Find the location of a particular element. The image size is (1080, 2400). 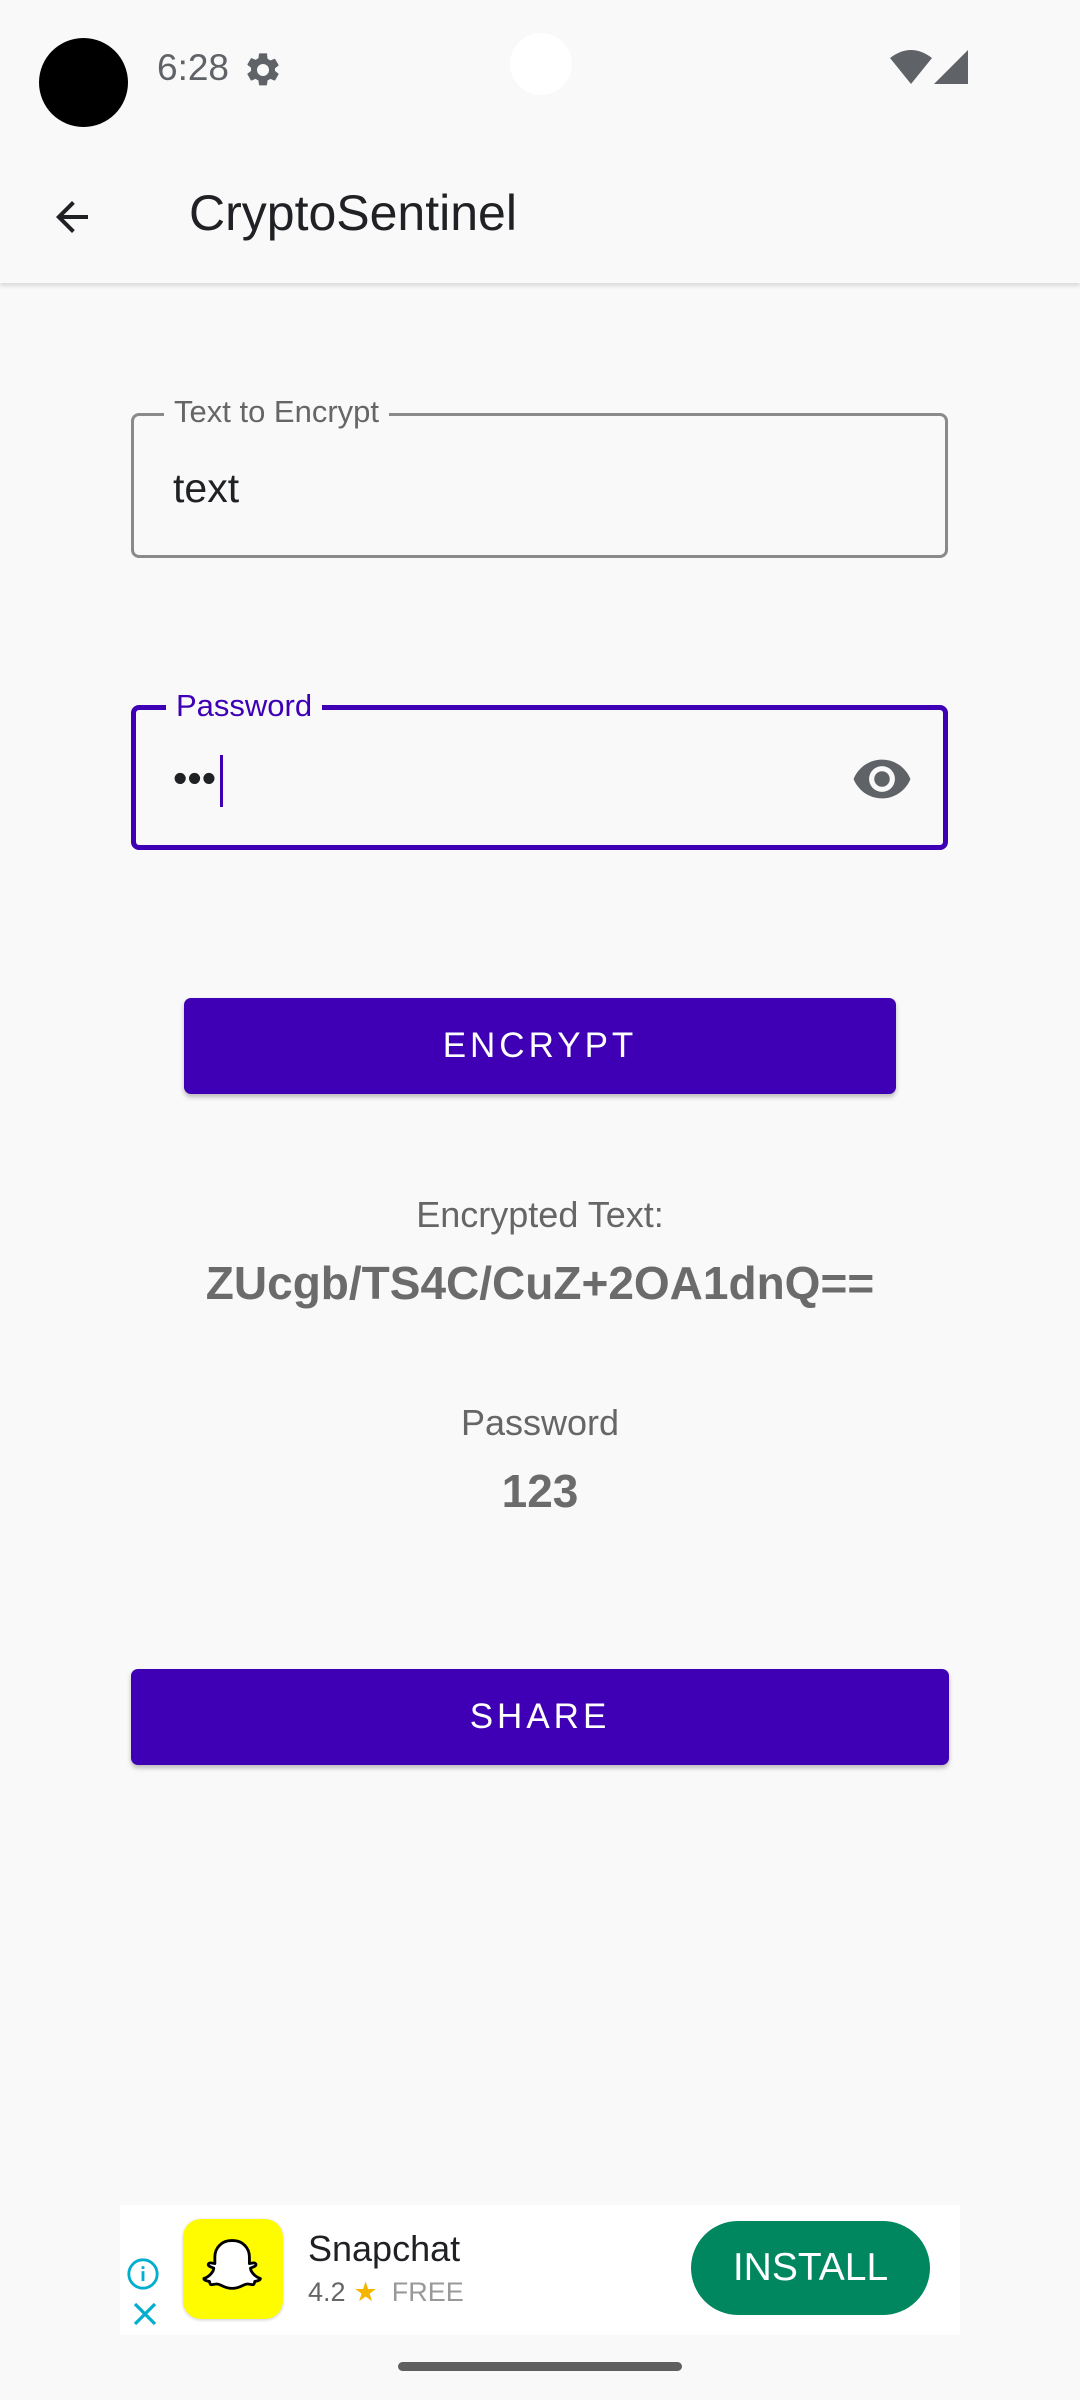

snapchat-logo-icon is located at coordinates (233, 2269).